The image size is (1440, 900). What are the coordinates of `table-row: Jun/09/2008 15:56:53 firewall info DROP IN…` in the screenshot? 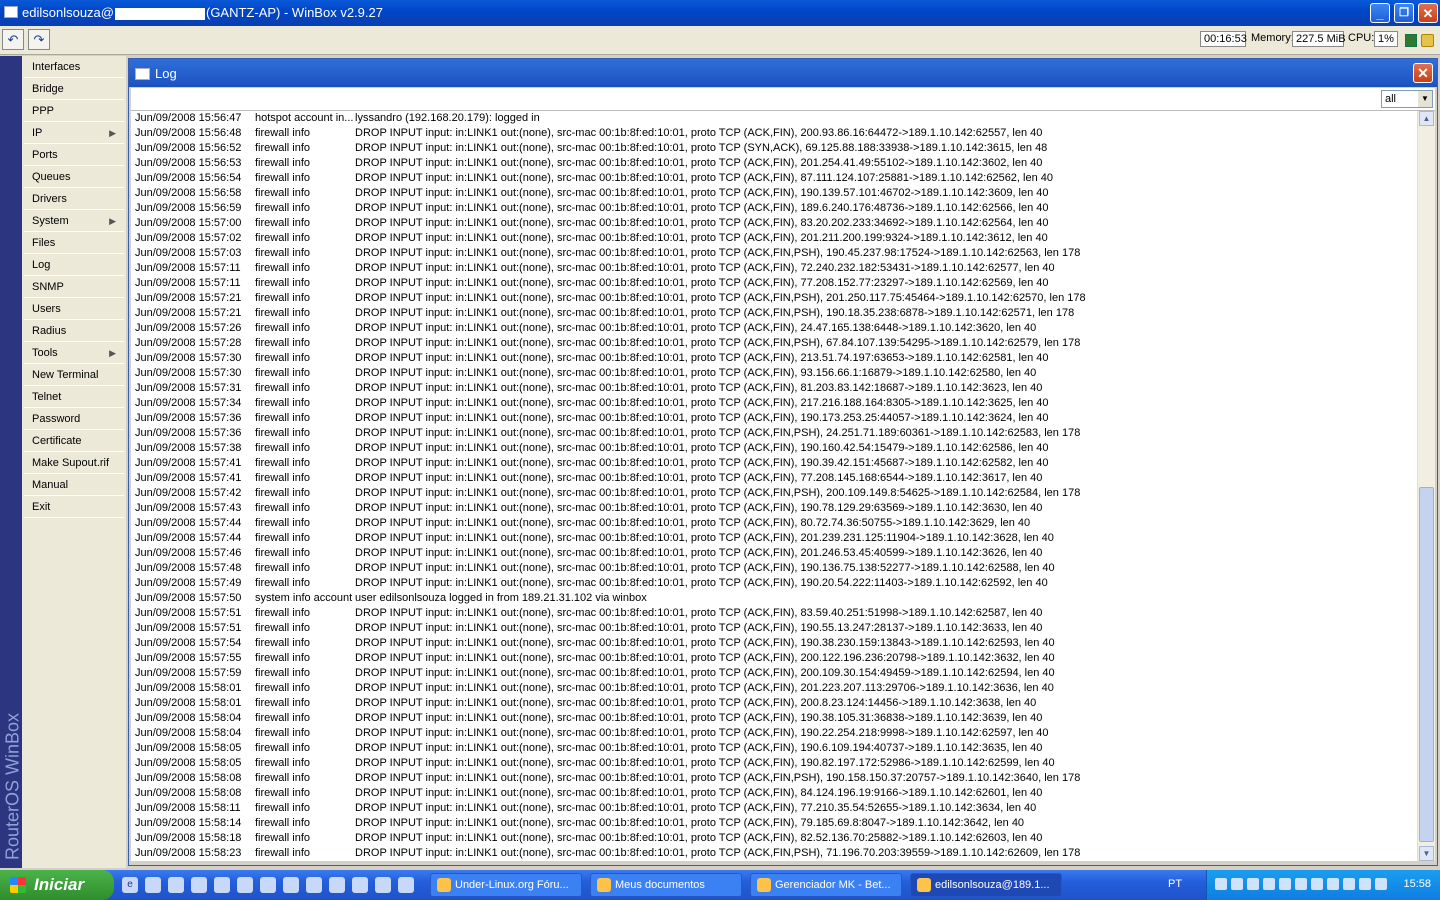 It's located at (774, 163).